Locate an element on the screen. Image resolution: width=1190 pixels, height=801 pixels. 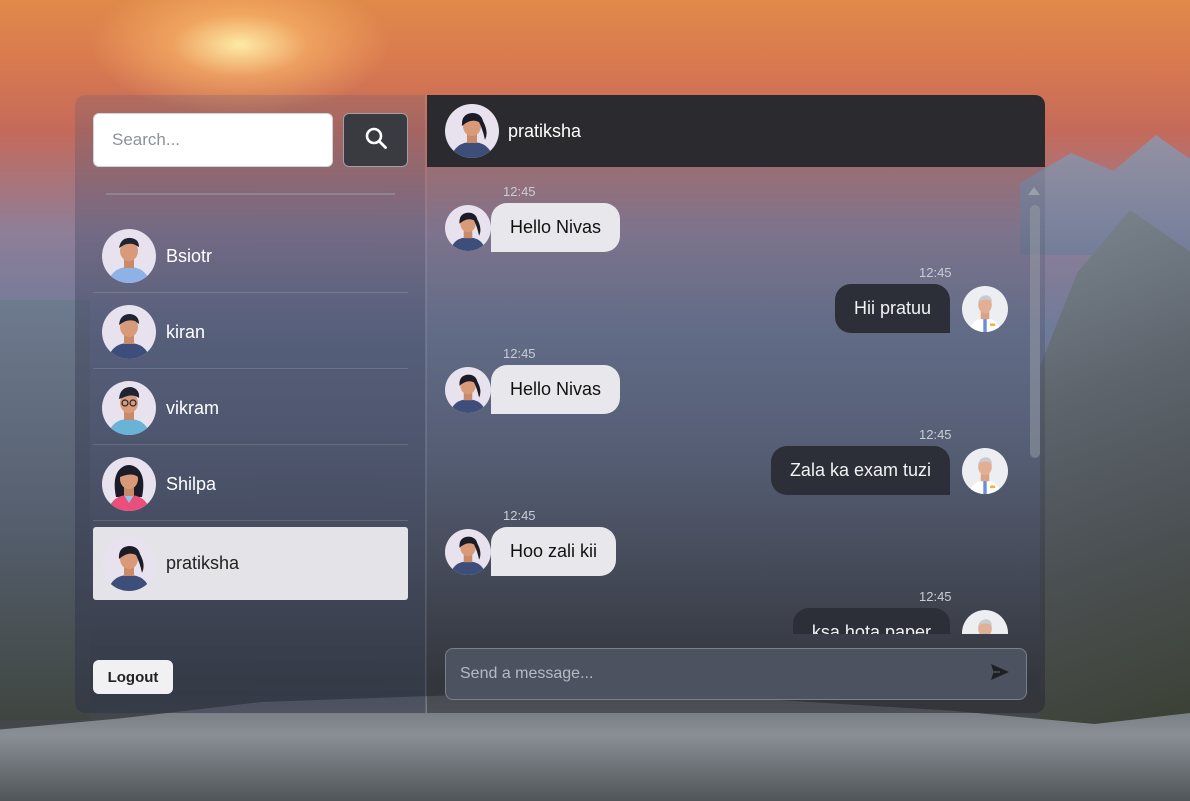
message-outgoing: Zala ka exam tuzi is located at coordinates (889, 470).